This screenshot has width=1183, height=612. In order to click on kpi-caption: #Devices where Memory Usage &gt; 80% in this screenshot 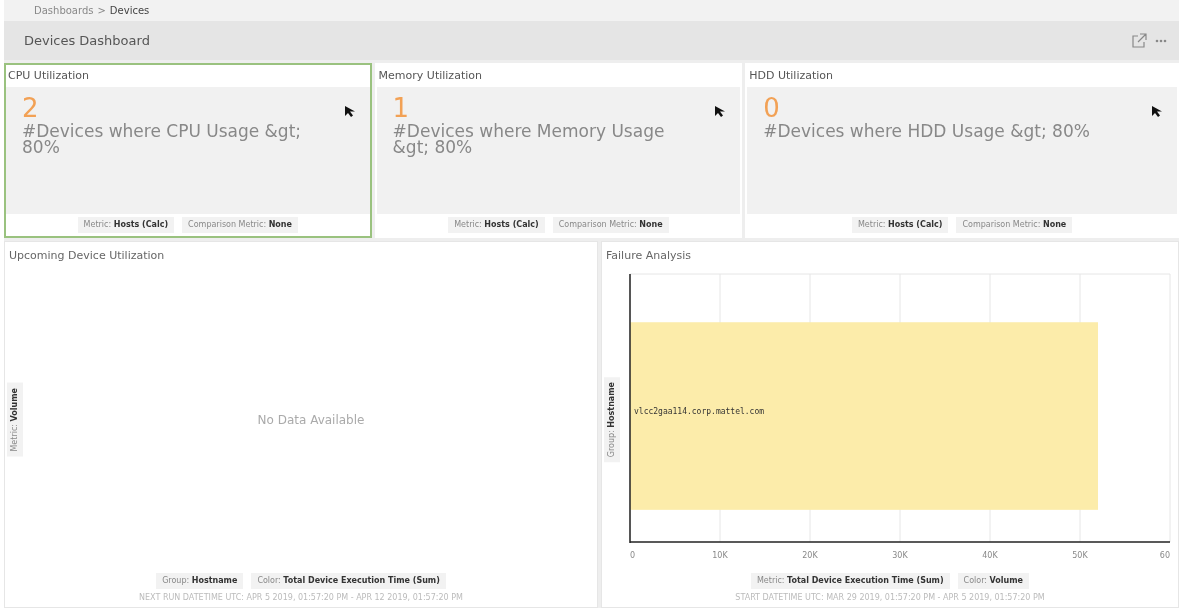, I will do `click(529, 139)`.